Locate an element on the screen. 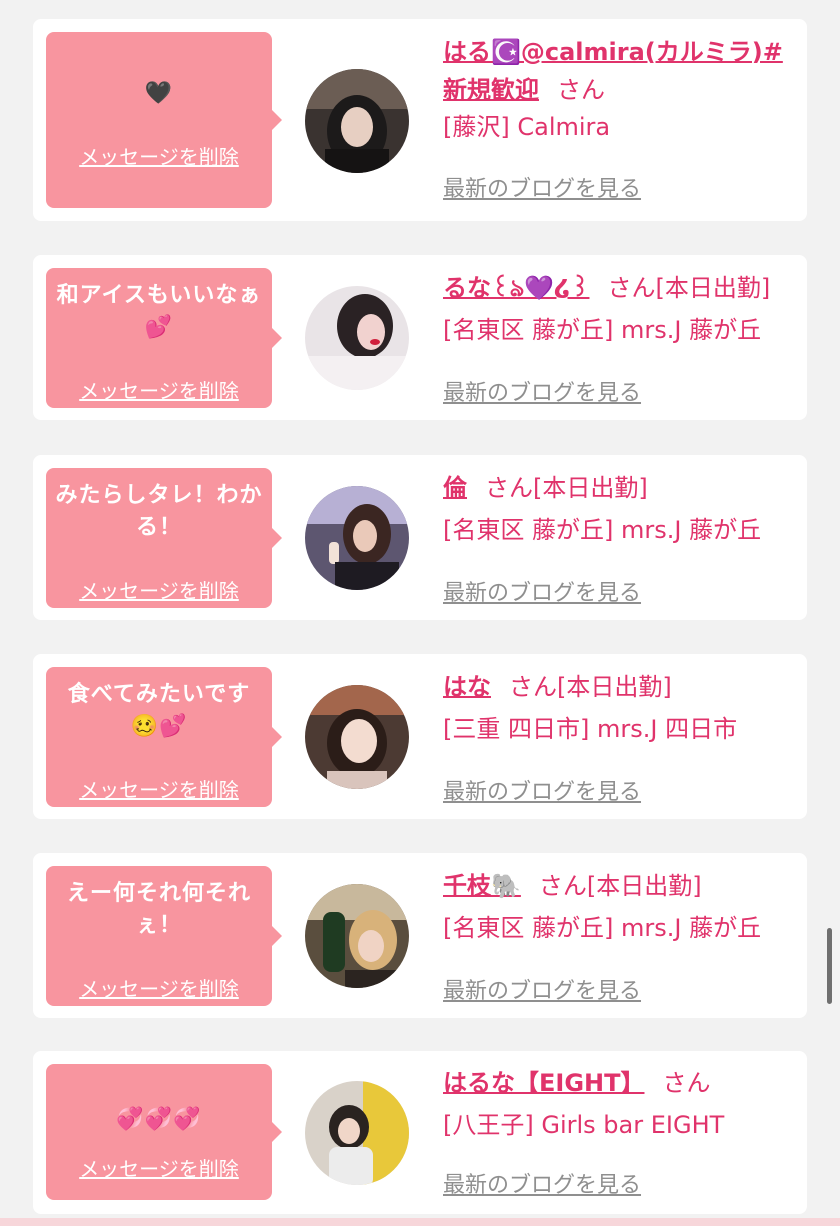 Image resolution: width=840 pixels, height=1226 pixels. girl-name-link: 倫 is located at coordinates (455, 488).